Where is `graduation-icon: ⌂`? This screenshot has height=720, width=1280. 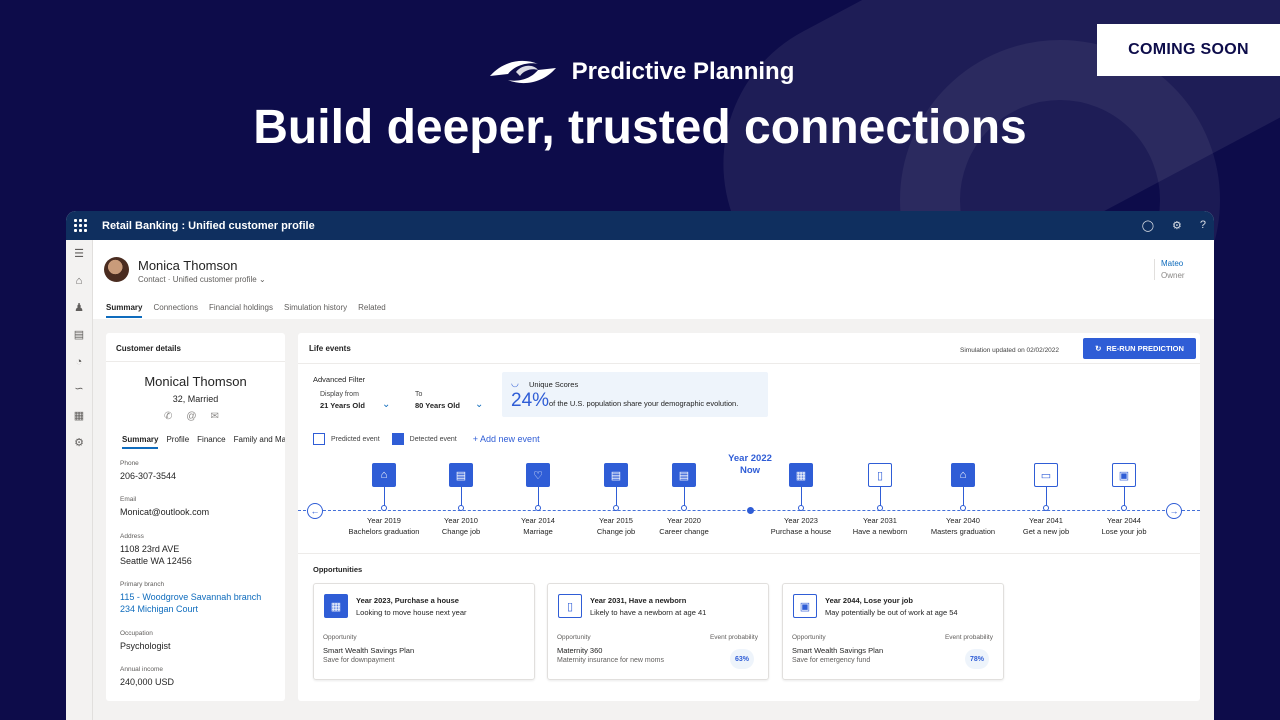 graduation-icon: ⌂ is located at coordinates (963, 475).